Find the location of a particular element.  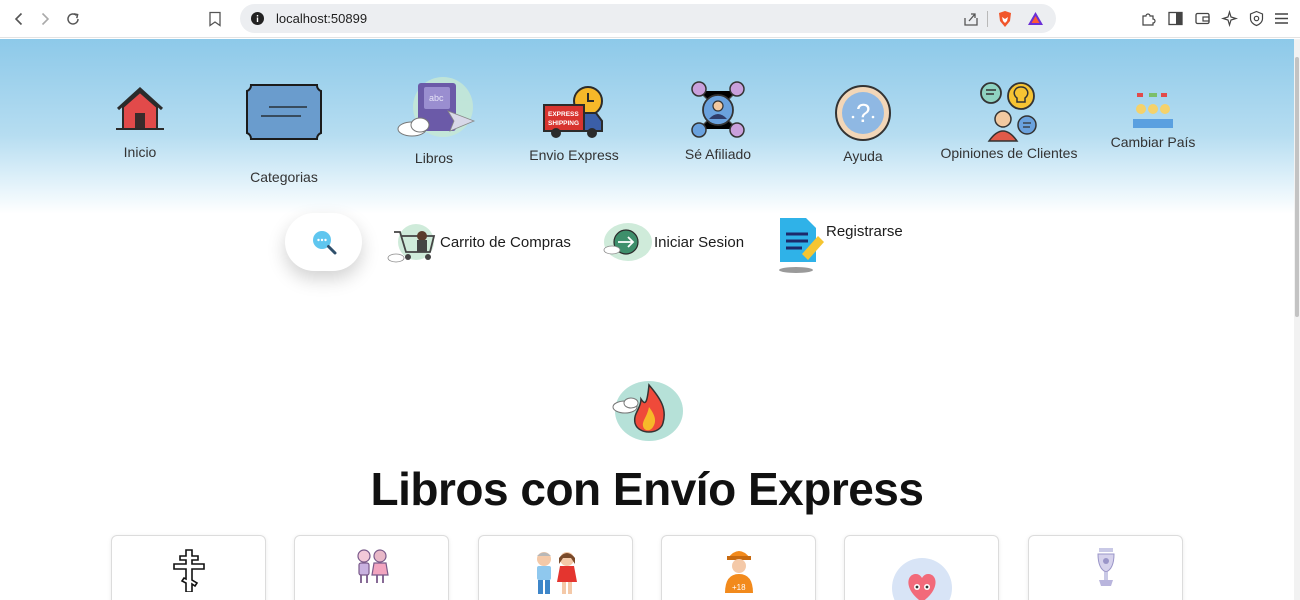

search-button is located at coordinates (323, 242).